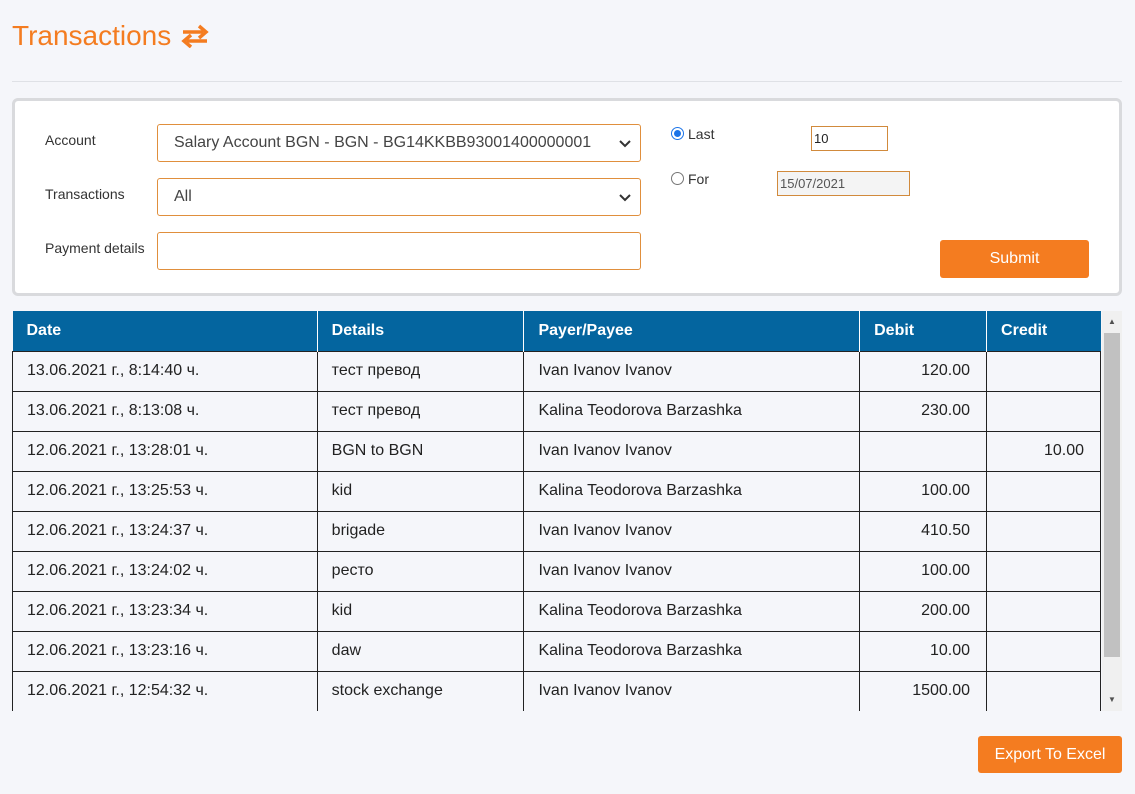 The height and width of the screenshot is (794, 1135). I want to click on account-label: Account, so click(70, 140).